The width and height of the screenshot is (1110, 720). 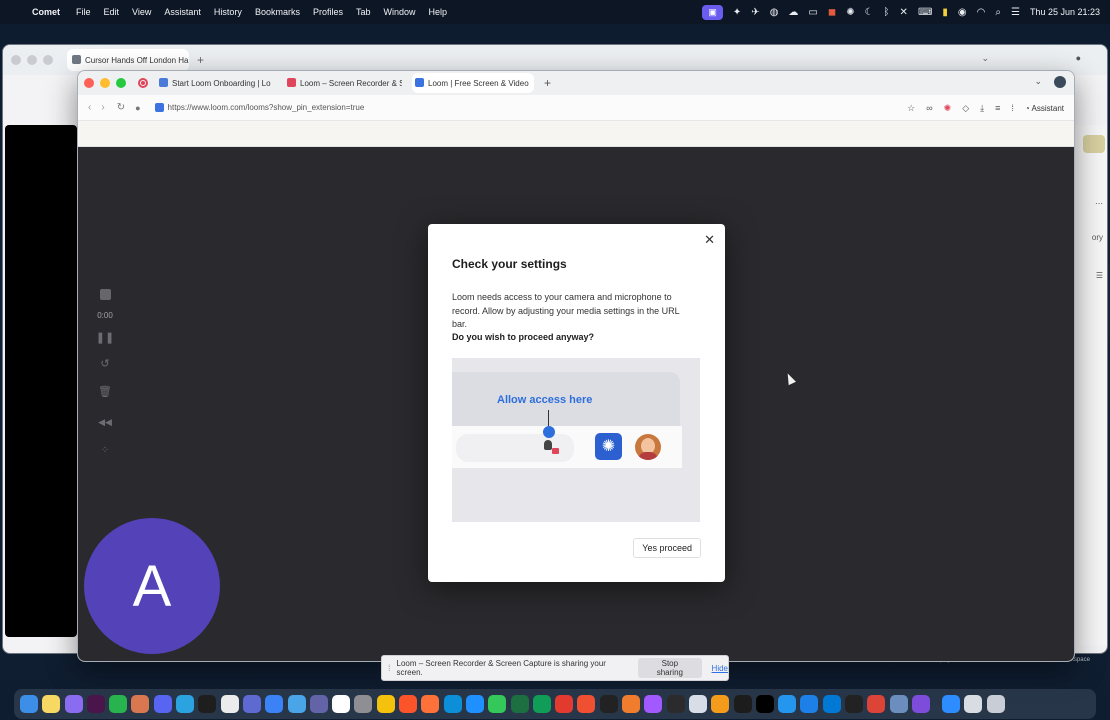 I want to click on menu-bookmarks: Bookmarks, so click(x=277, y=12).